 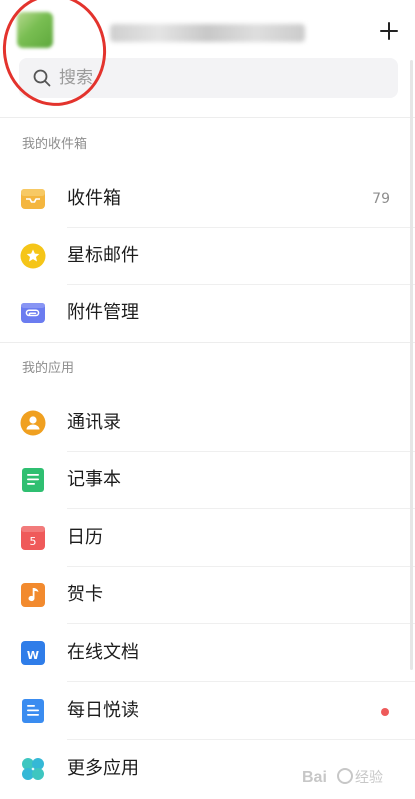 I want to click on watermark-logo: Bai 经验, so click(x=355, y=777).